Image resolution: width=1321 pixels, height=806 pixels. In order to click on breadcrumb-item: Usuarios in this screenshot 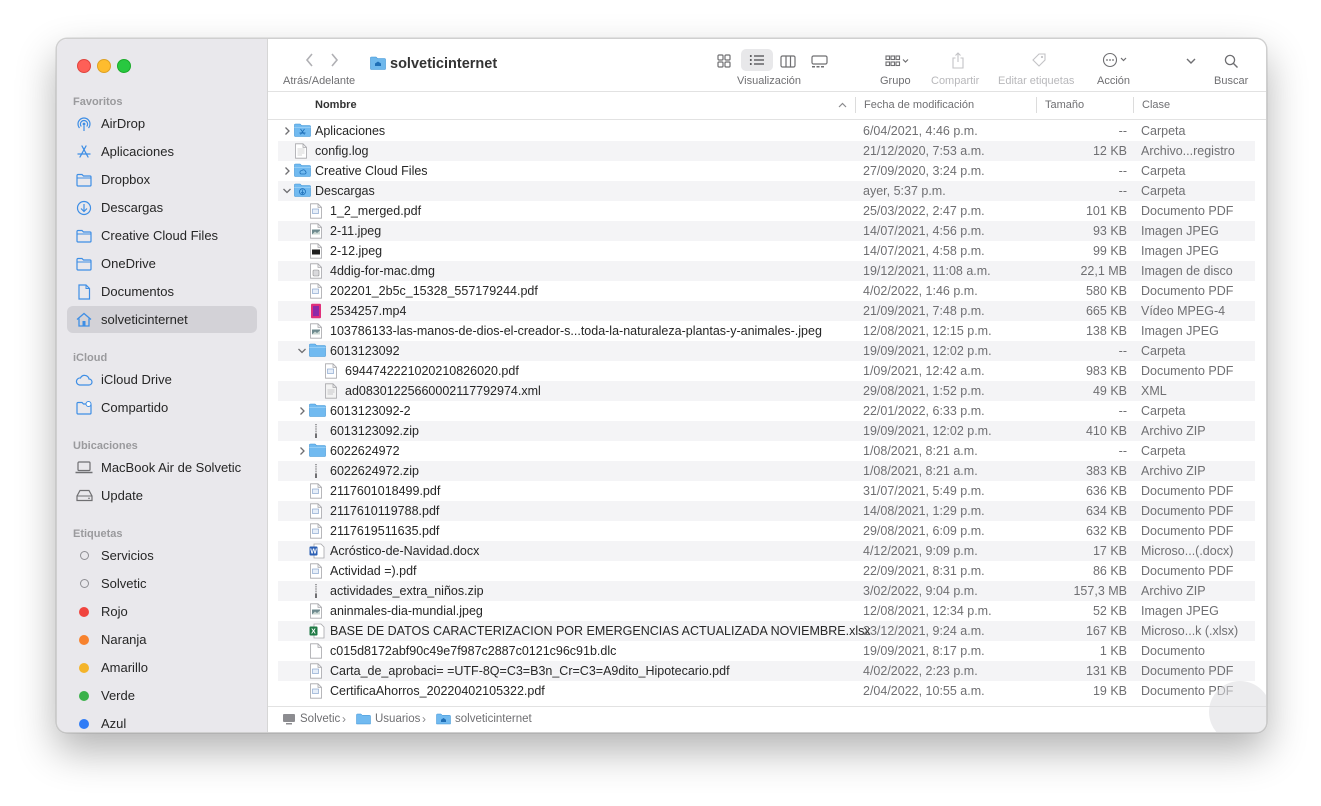, I will do `click(388, 719)`.